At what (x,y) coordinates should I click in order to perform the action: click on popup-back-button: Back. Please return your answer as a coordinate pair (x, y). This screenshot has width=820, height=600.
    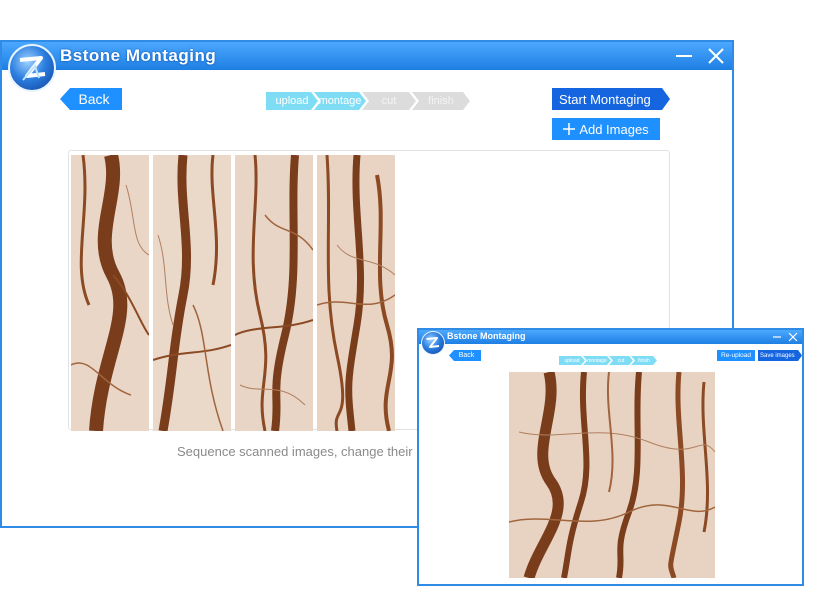
    Looking at the image, I should click on (465, 355).